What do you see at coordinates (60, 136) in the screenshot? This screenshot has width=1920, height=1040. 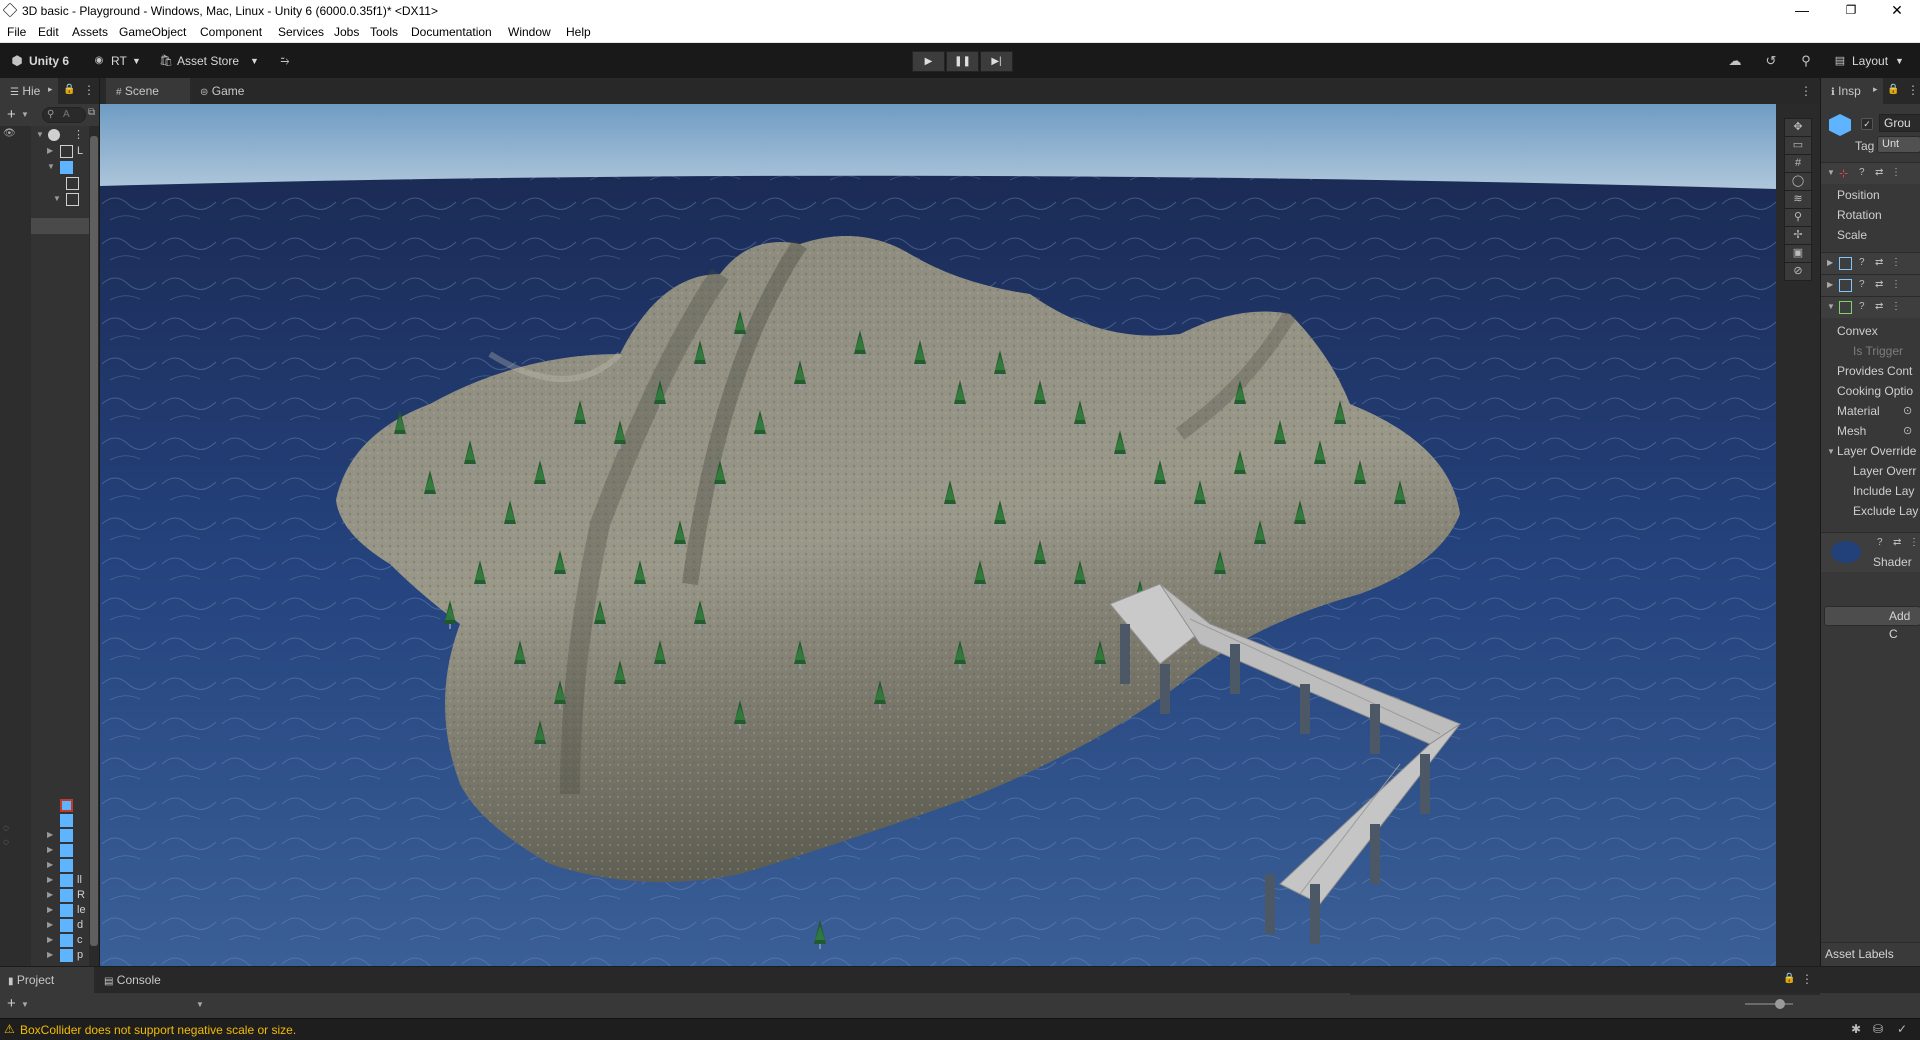 I see `scene-root-row: ▼ ⋮` at bounding box center [60, 136].